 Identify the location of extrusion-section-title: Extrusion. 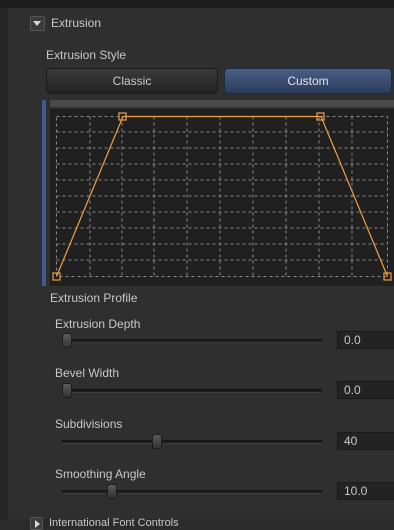
(76, 23).